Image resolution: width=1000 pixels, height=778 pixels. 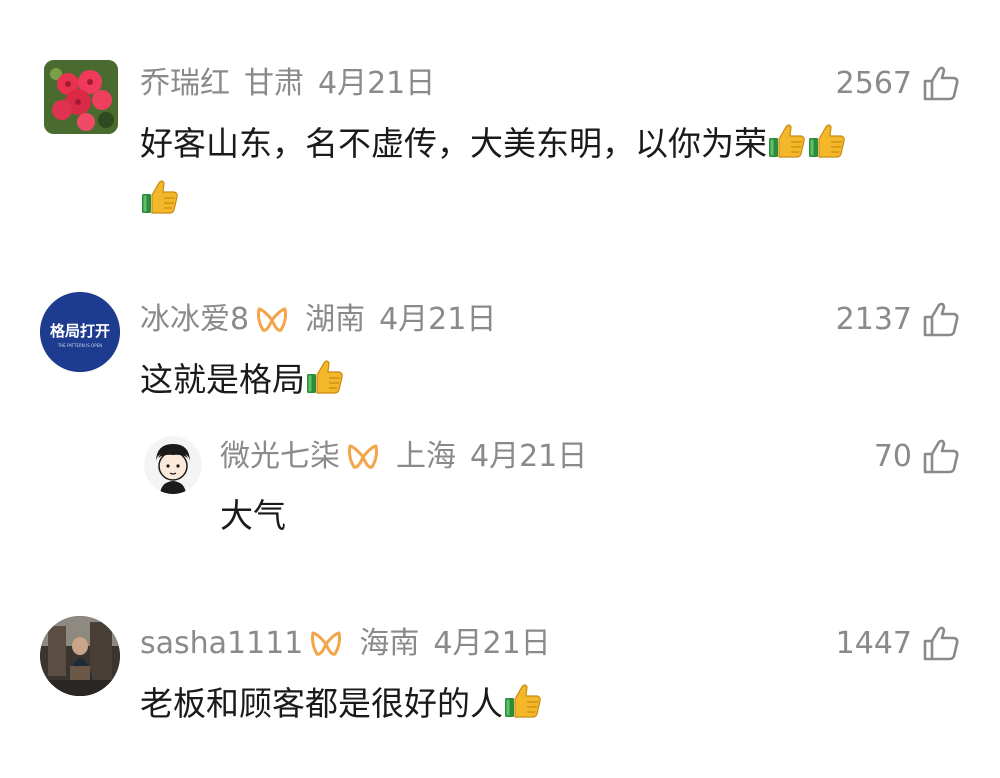 What do you see at coordinates (873, 643) in the screenshot?
I see `like-count: 1447` at bounding box center [873, 643].